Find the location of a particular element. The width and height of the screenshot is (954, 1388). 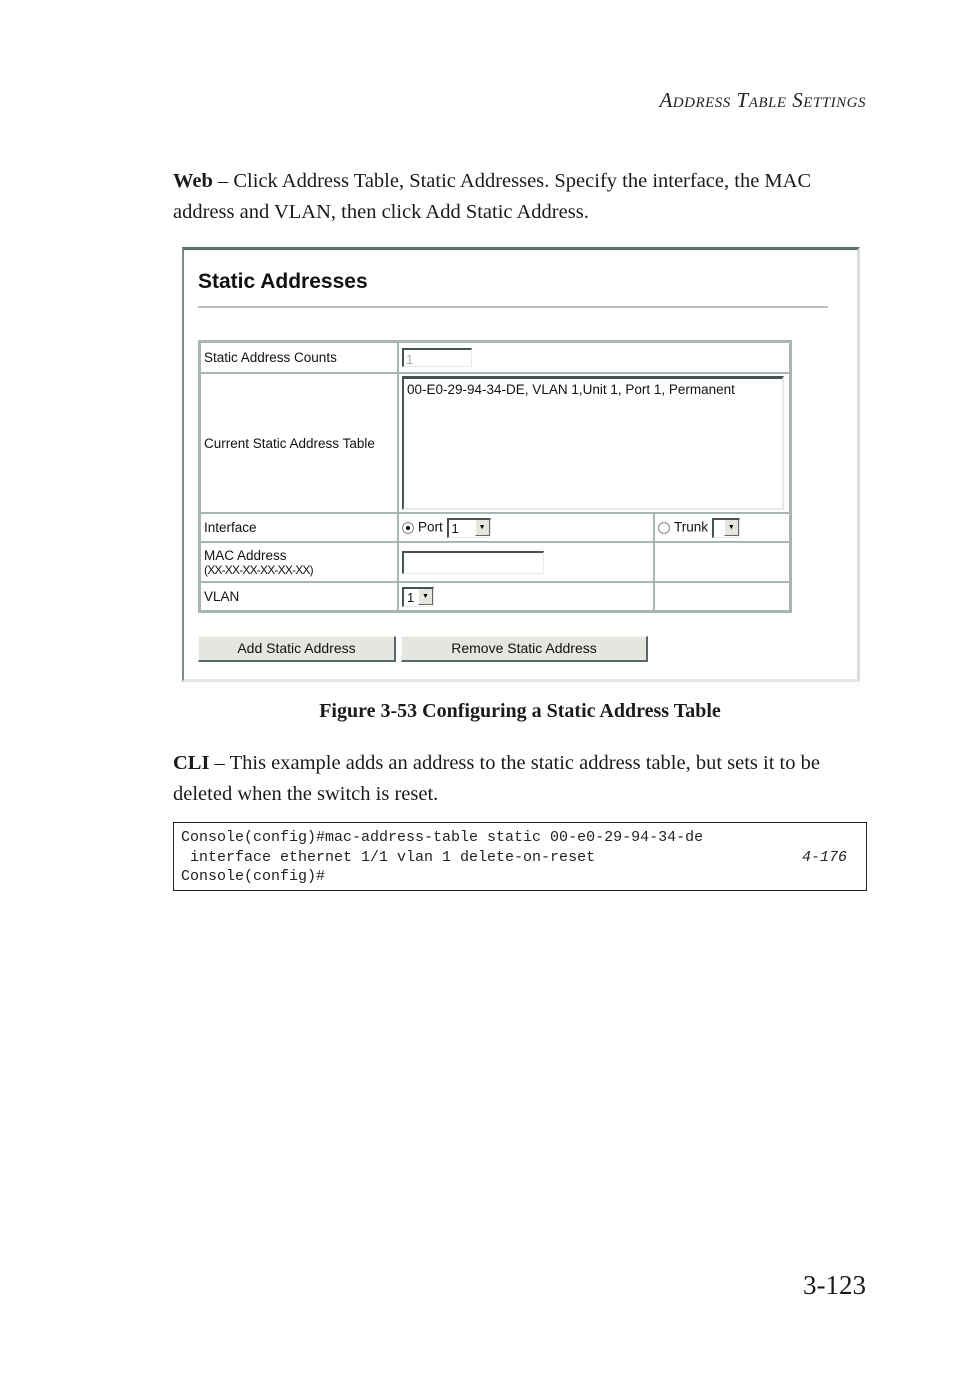

running-head: Address Table Settings is located at coordinates (762, 100).